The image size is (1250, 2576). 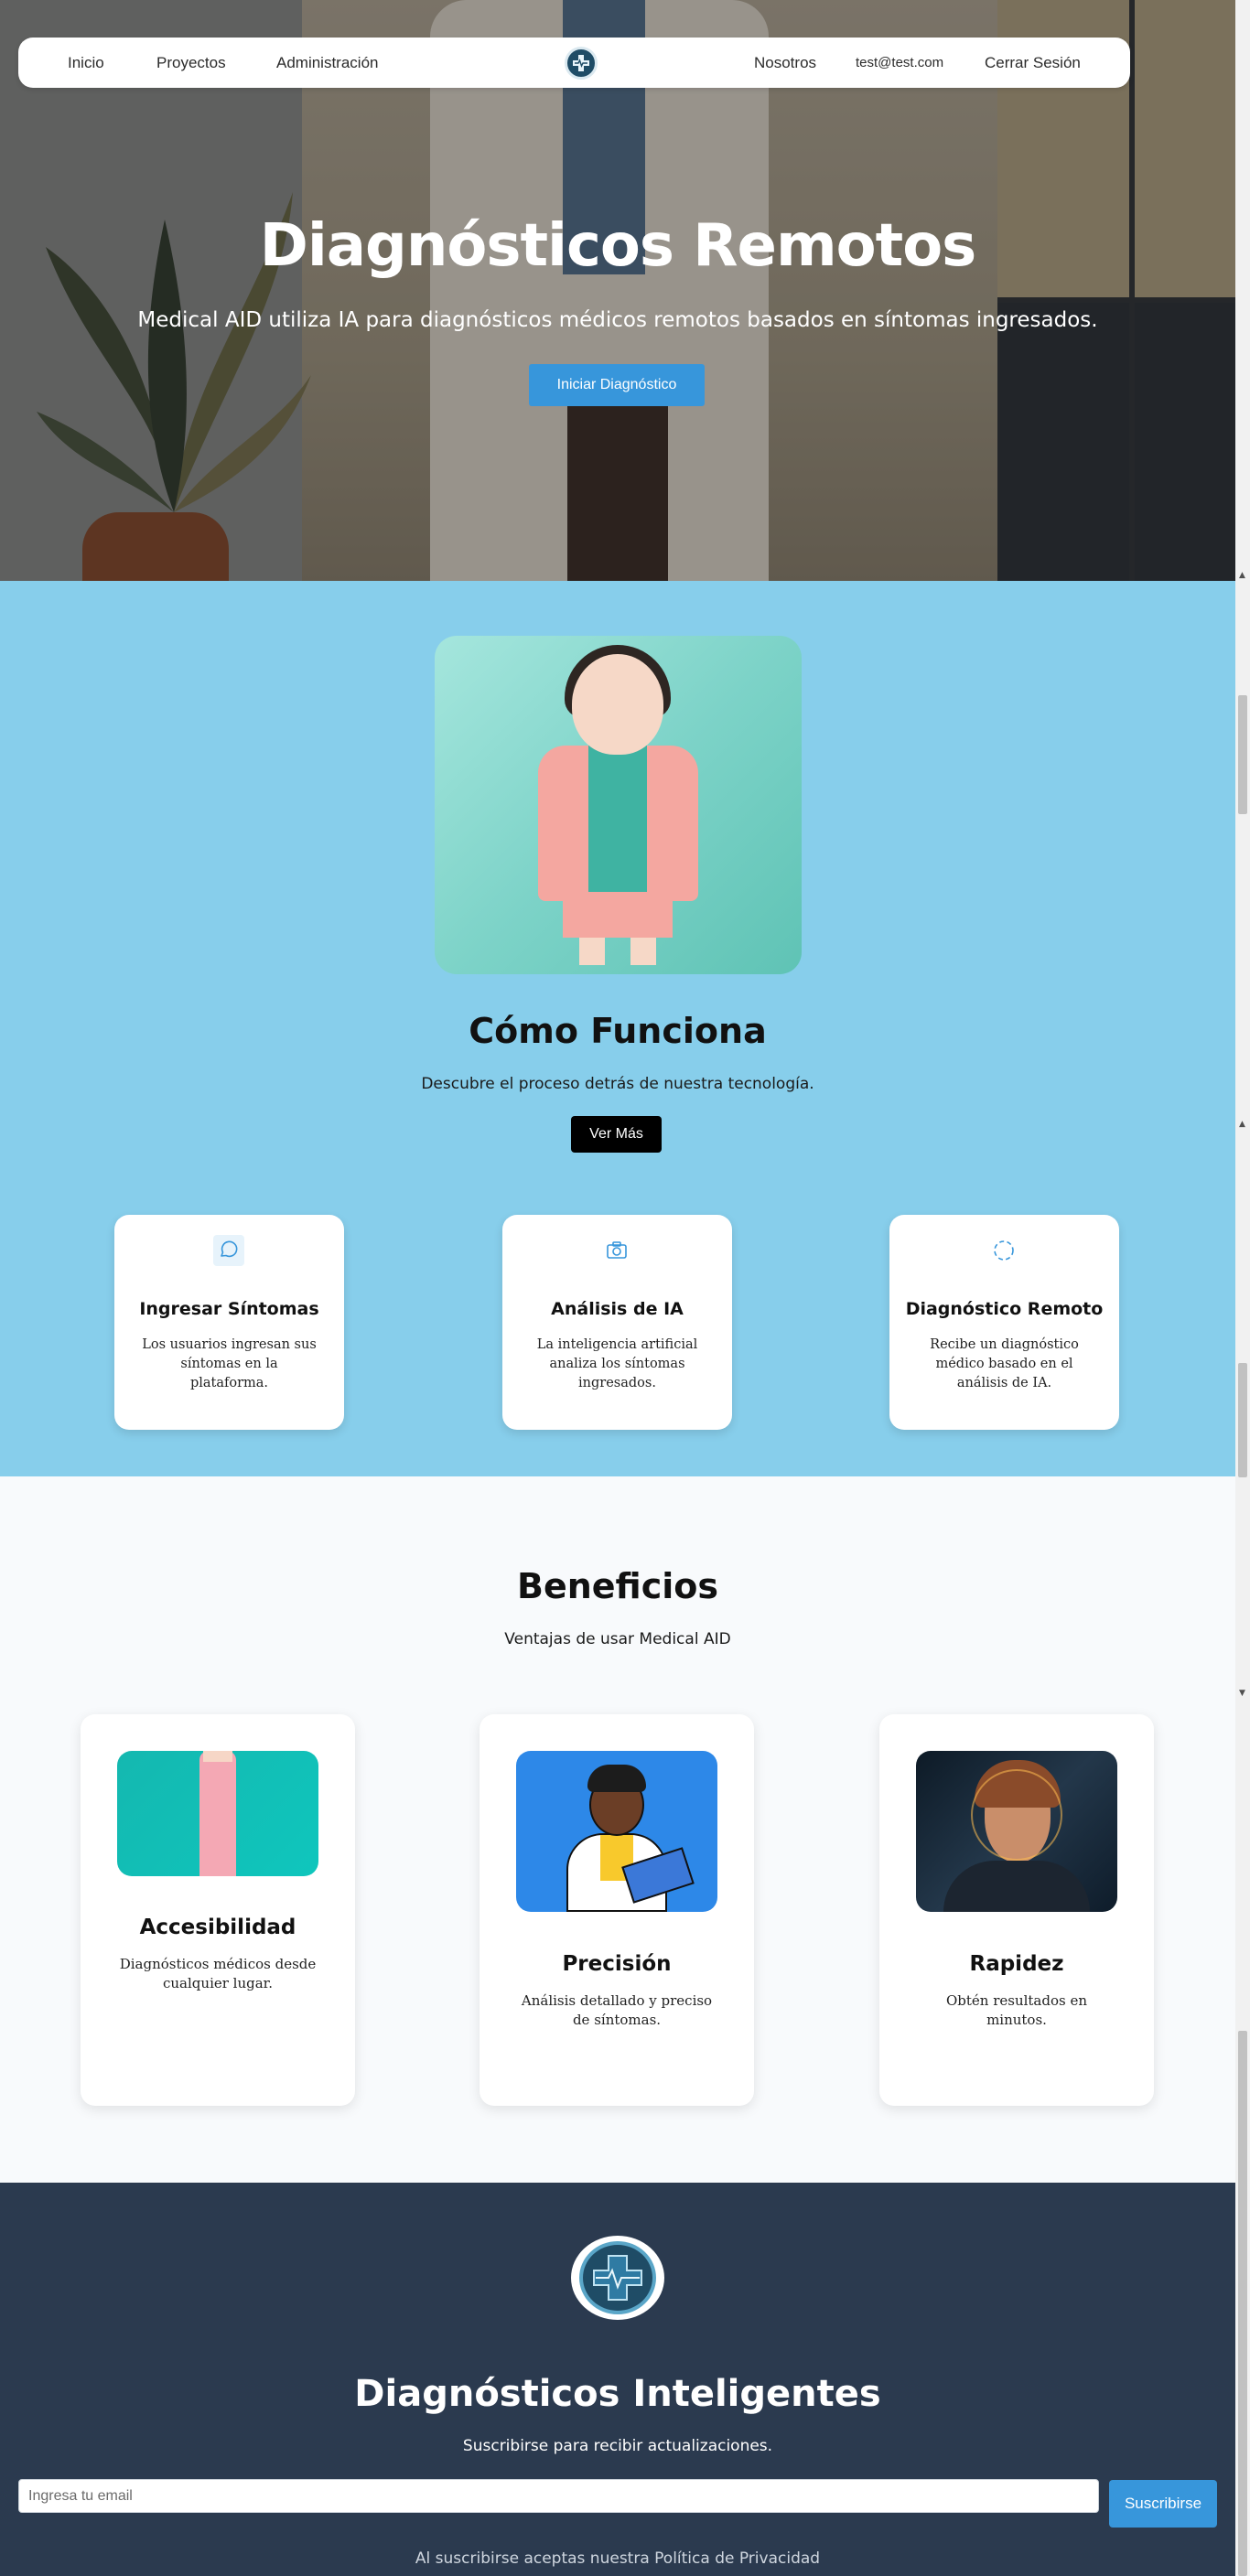 What do you see at coordinates (86, 63) in the screenshot?
I see `nav-link-inicio: Inicio` at bounding box center [86, 63].